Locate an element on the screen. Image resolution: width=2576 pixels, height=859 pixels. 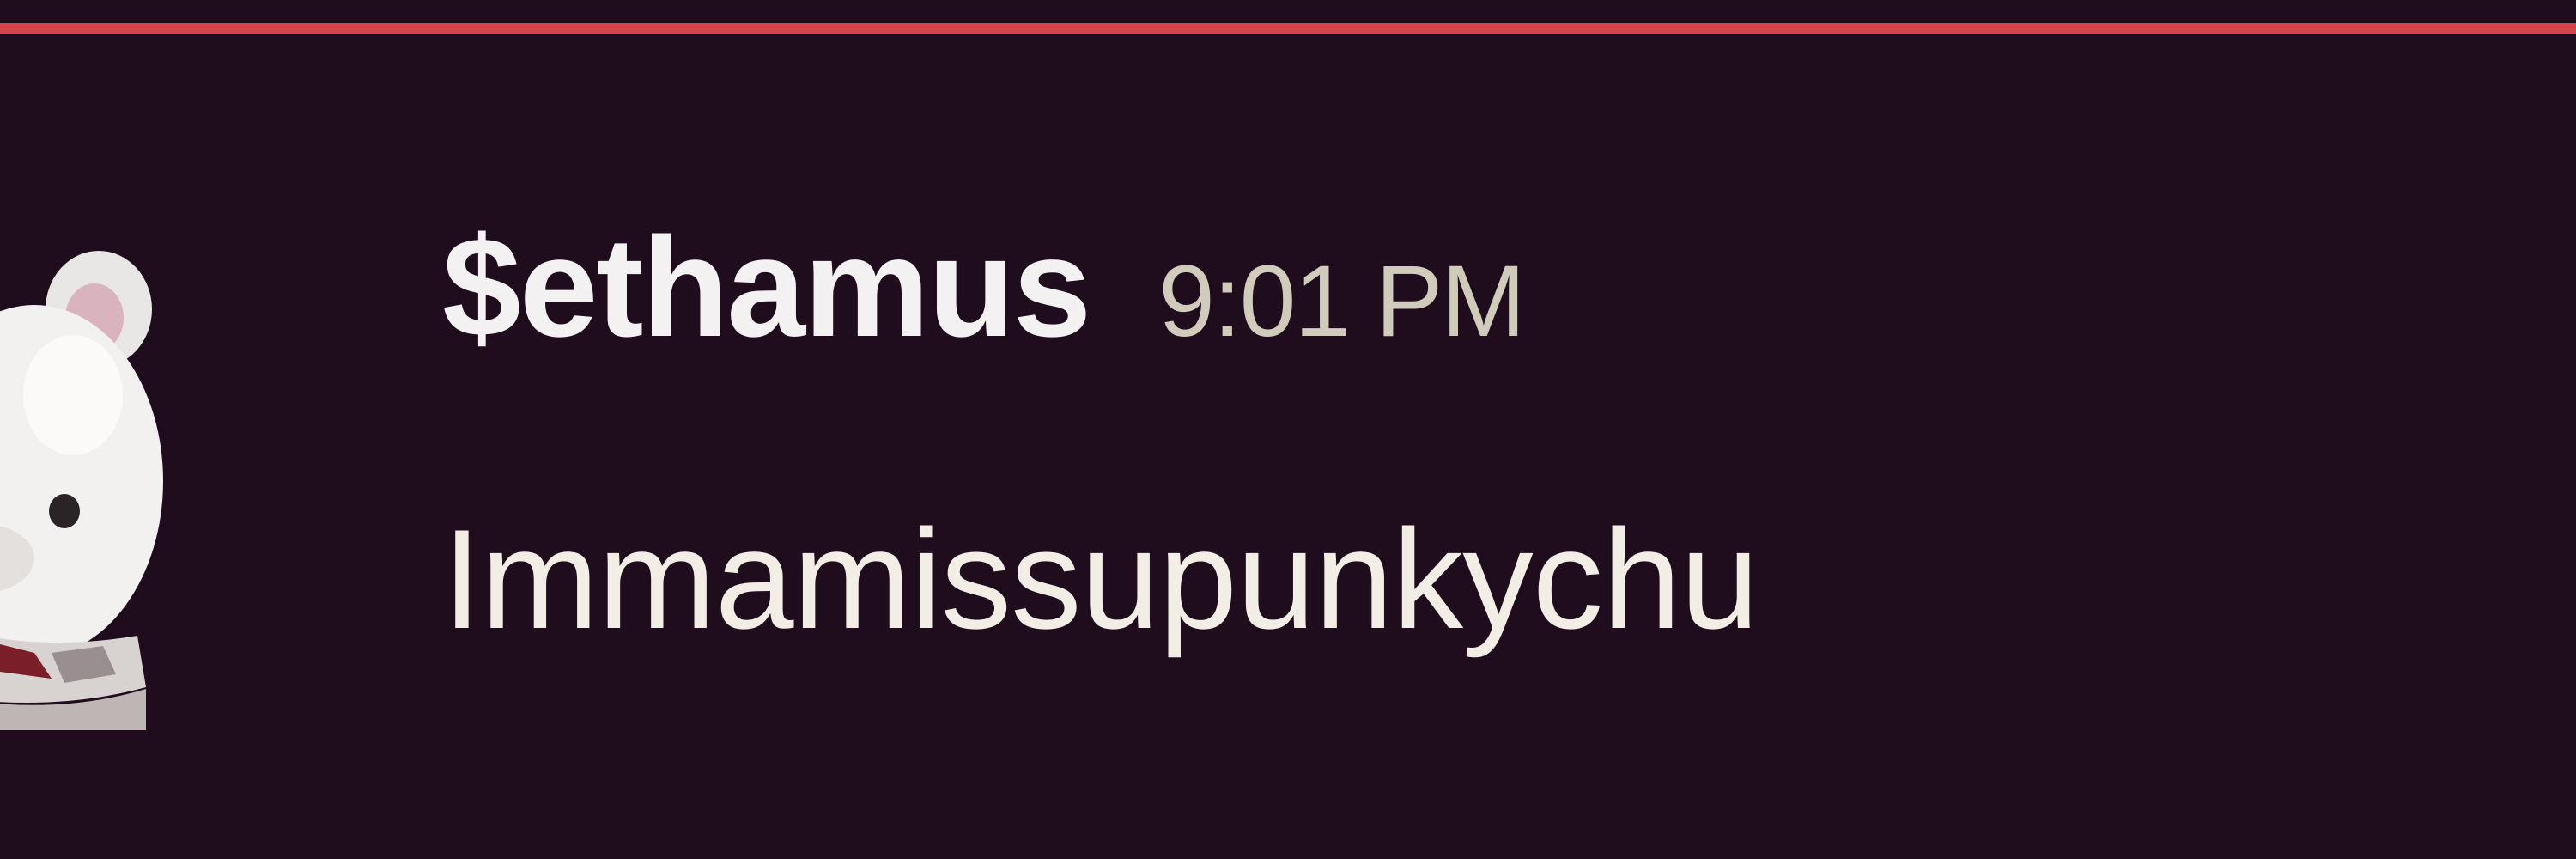
avatar is located at coordinates (82, 490).